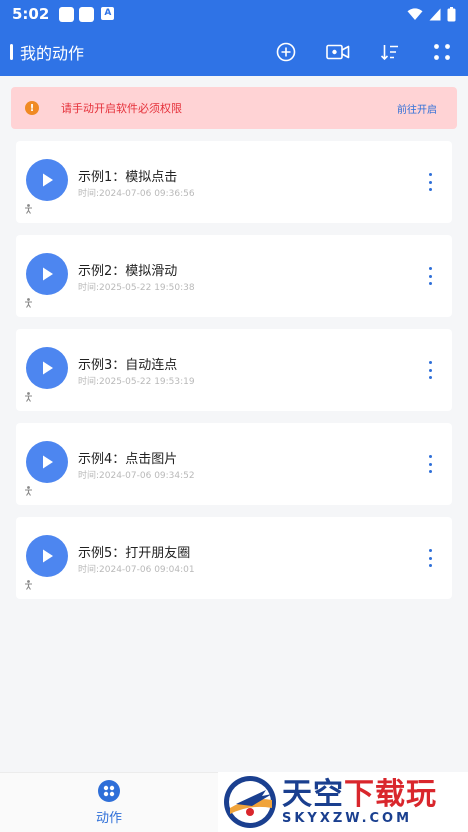  What do you see at coordinates (250, 802) in the screenshot?
I see `watermark-logo-icon` at bounding box center [250, 802].